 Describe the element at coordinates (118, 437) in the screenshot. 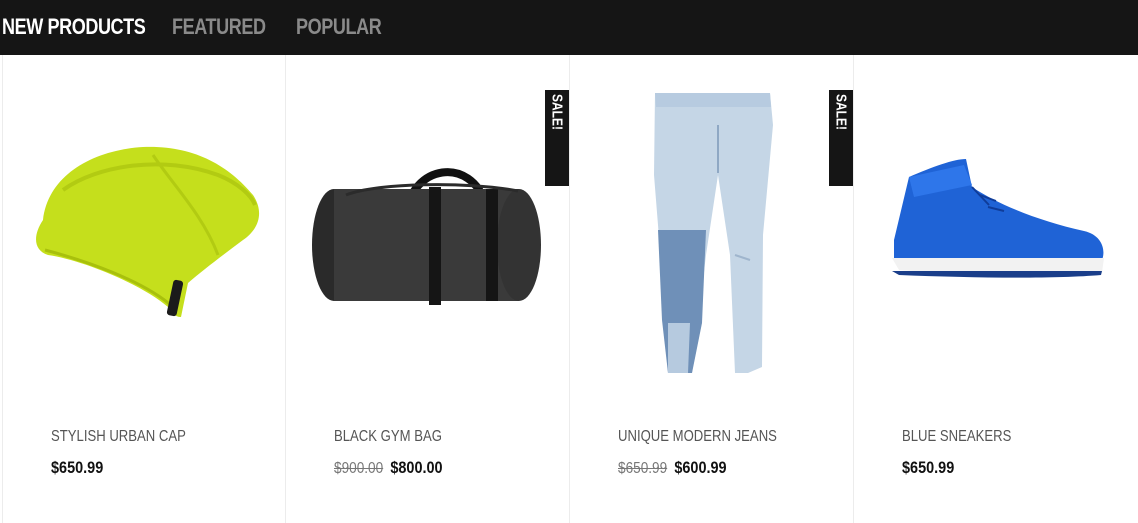

I see `product-name: STYLISH URBAN CAP` at that location.